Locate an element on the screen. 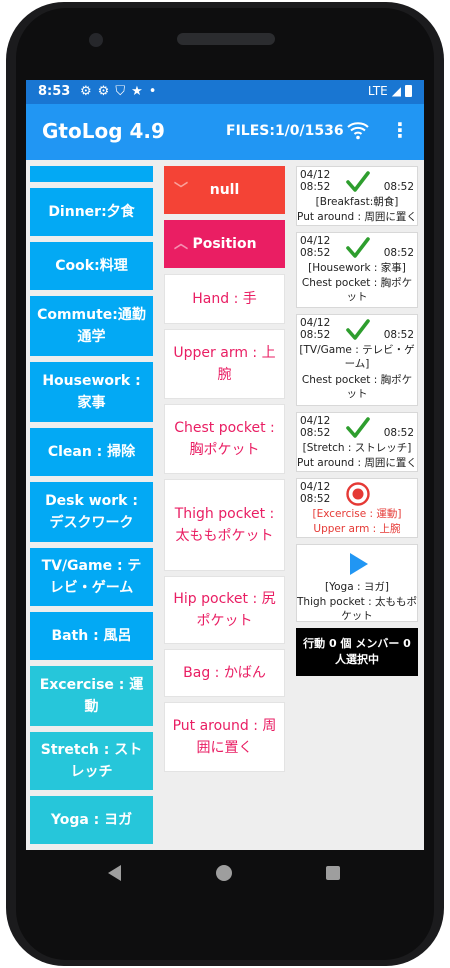  log-position: Upper arm : 上腕 is located at coordinates (357, 529).